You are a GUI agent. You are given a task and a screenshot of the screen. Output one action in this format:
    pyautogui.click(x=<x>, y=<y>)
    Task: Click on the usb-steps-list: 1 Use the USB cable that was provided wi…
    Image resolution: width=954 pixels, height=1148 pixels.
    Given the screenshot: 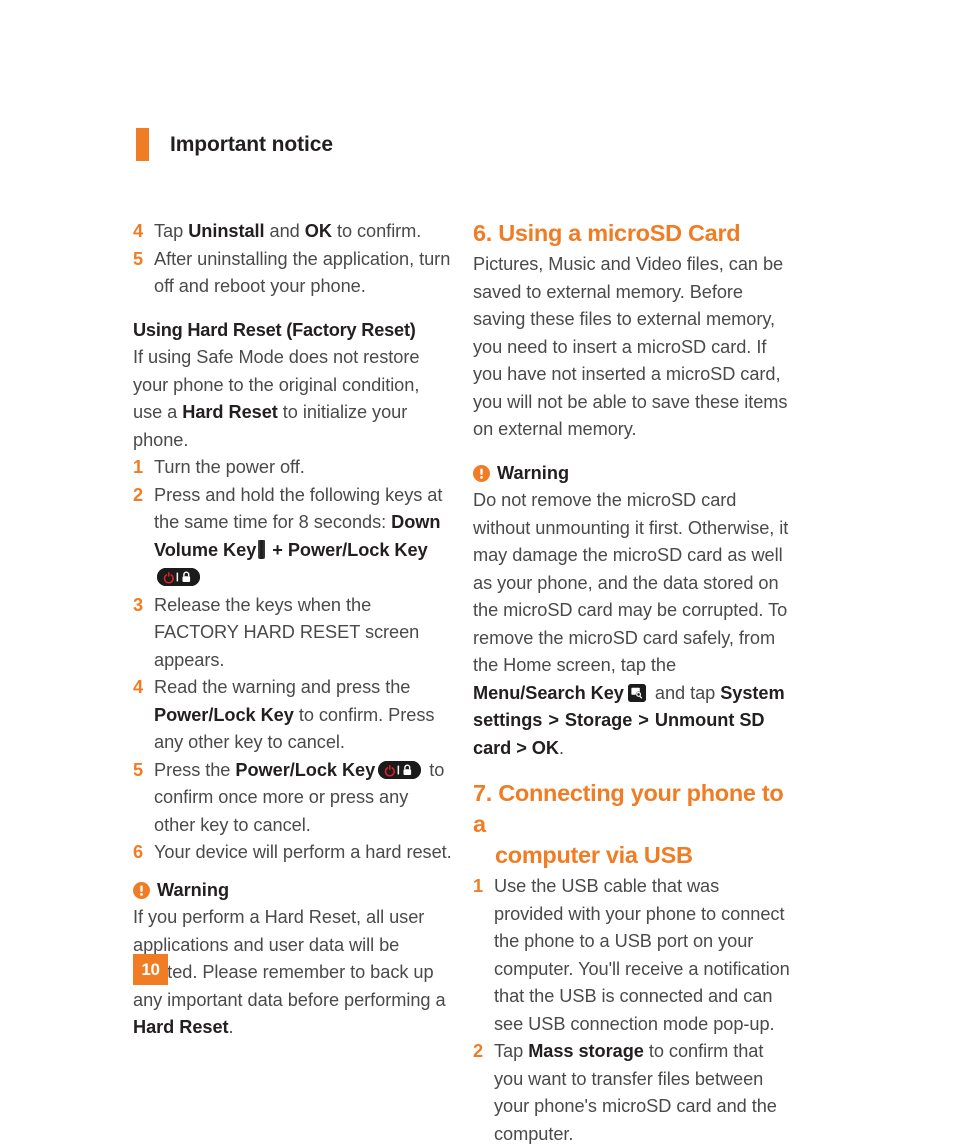 What is the action you would take?
    pyautogui.click(x=633, y=1010)
    